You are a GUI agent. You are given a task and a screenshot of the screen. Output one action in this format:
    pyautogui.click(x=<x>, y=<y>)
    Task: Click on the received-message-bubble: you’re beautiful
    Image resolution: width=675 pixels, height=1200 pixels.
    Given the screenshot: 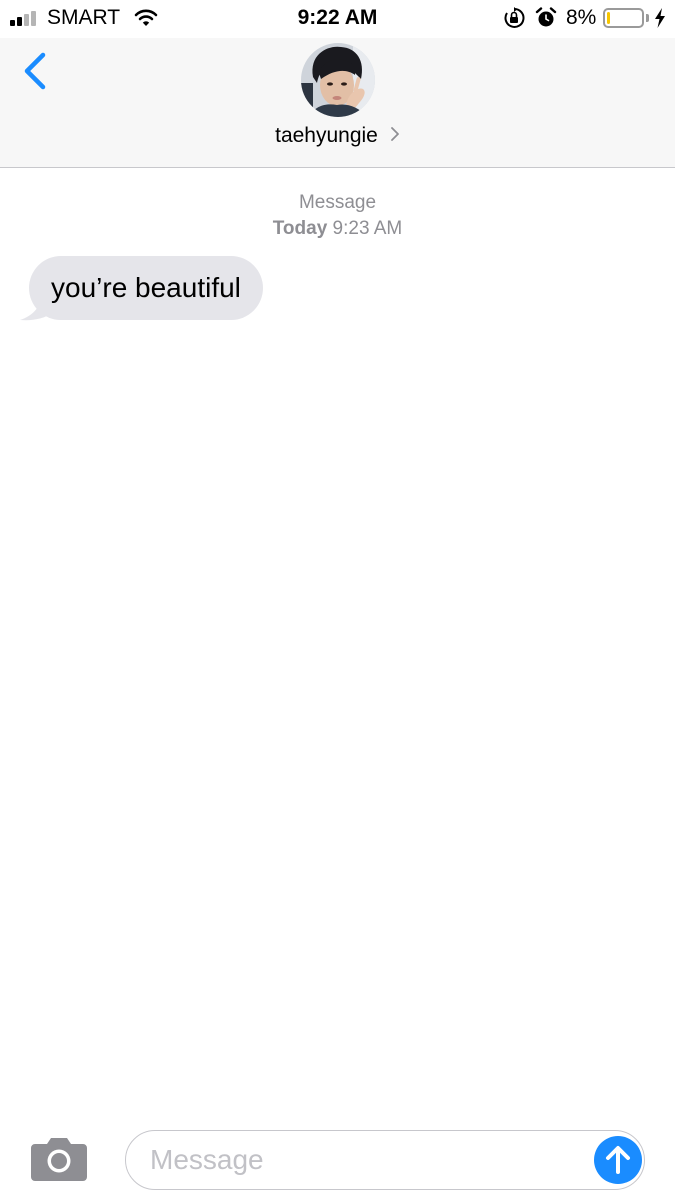 What is the action you would take?
    pyautogui.click(x=146, y=288)
    